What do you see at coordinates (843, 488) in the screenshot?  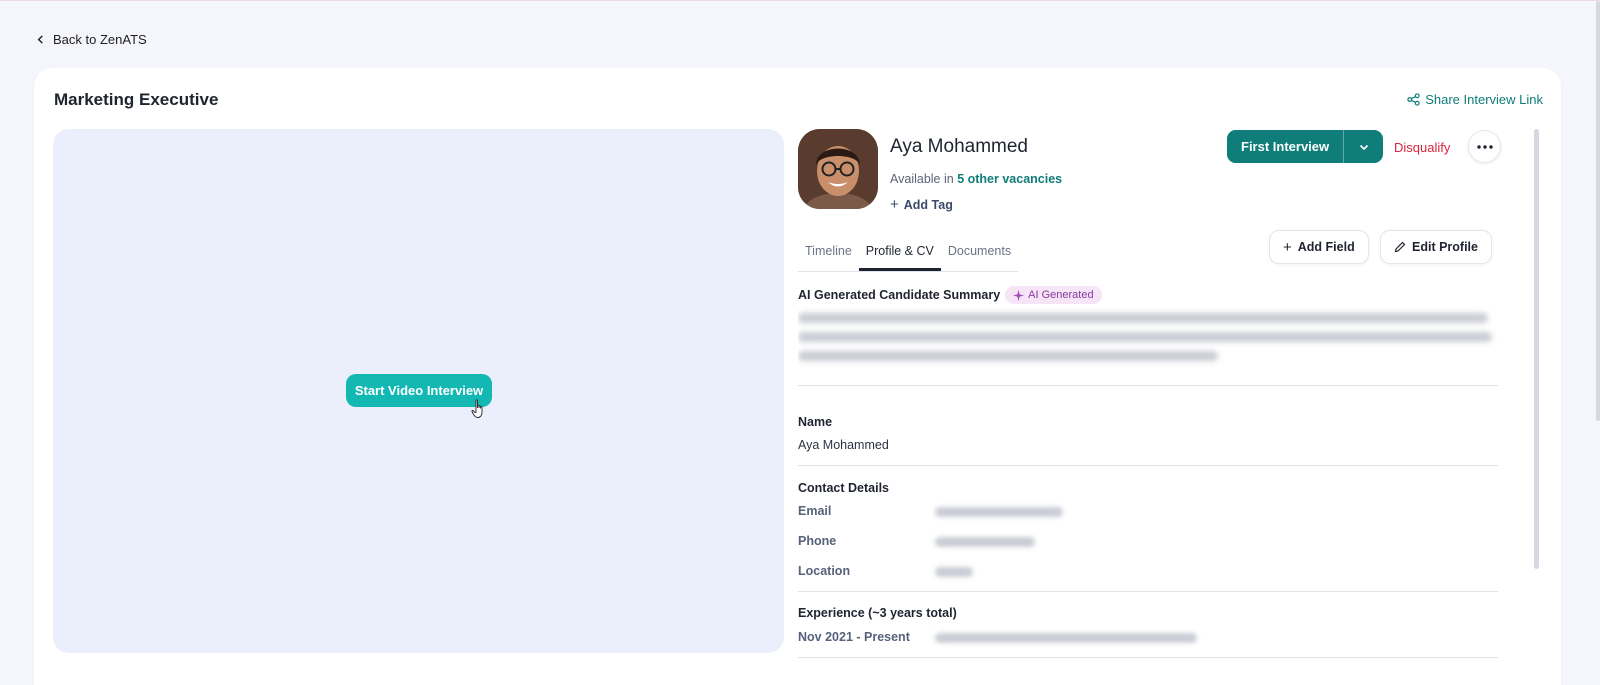 I see `contact-details-title: Contact Details` at bounding box center [843, 488].